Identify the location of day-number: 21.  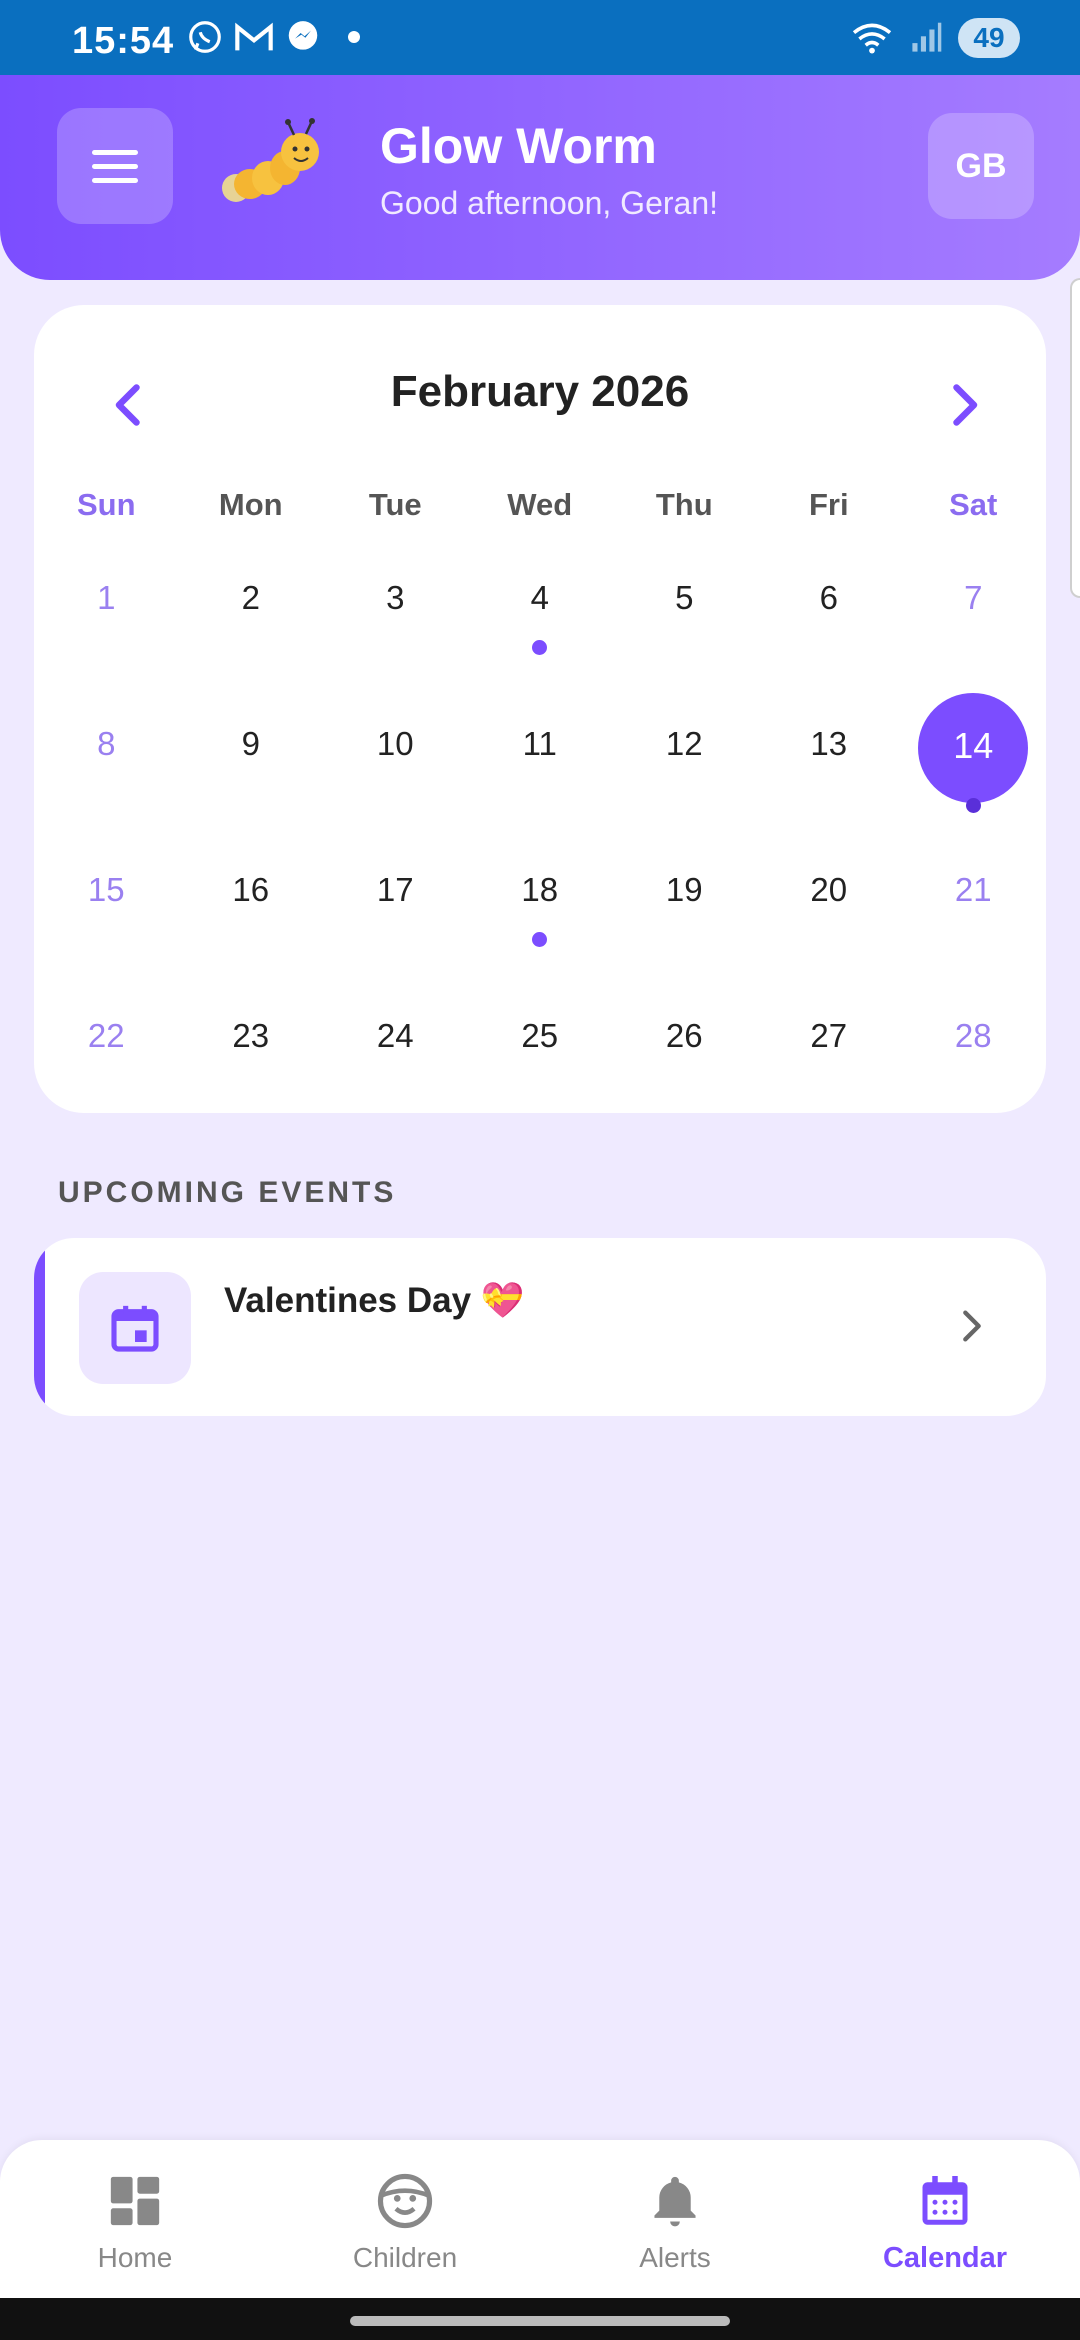
(973, 889).